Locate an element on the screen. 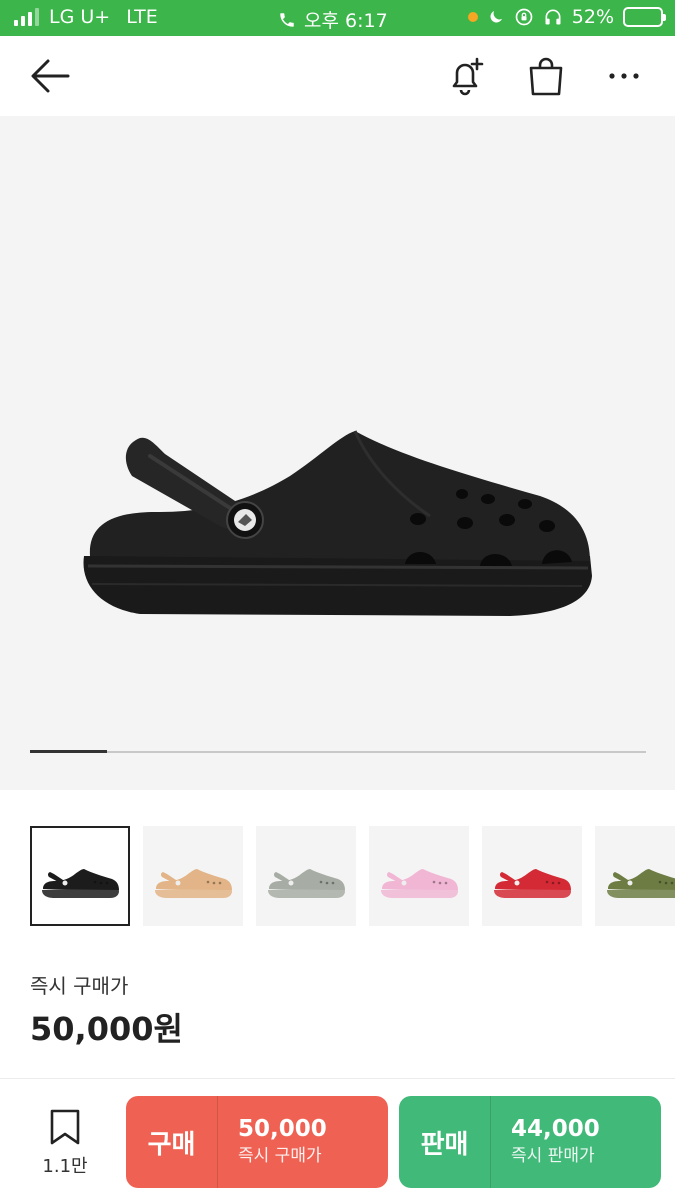 The height and width of the screenshot is (1200, 675). sell-label: 판매 is located at coordinates (445, 1142).